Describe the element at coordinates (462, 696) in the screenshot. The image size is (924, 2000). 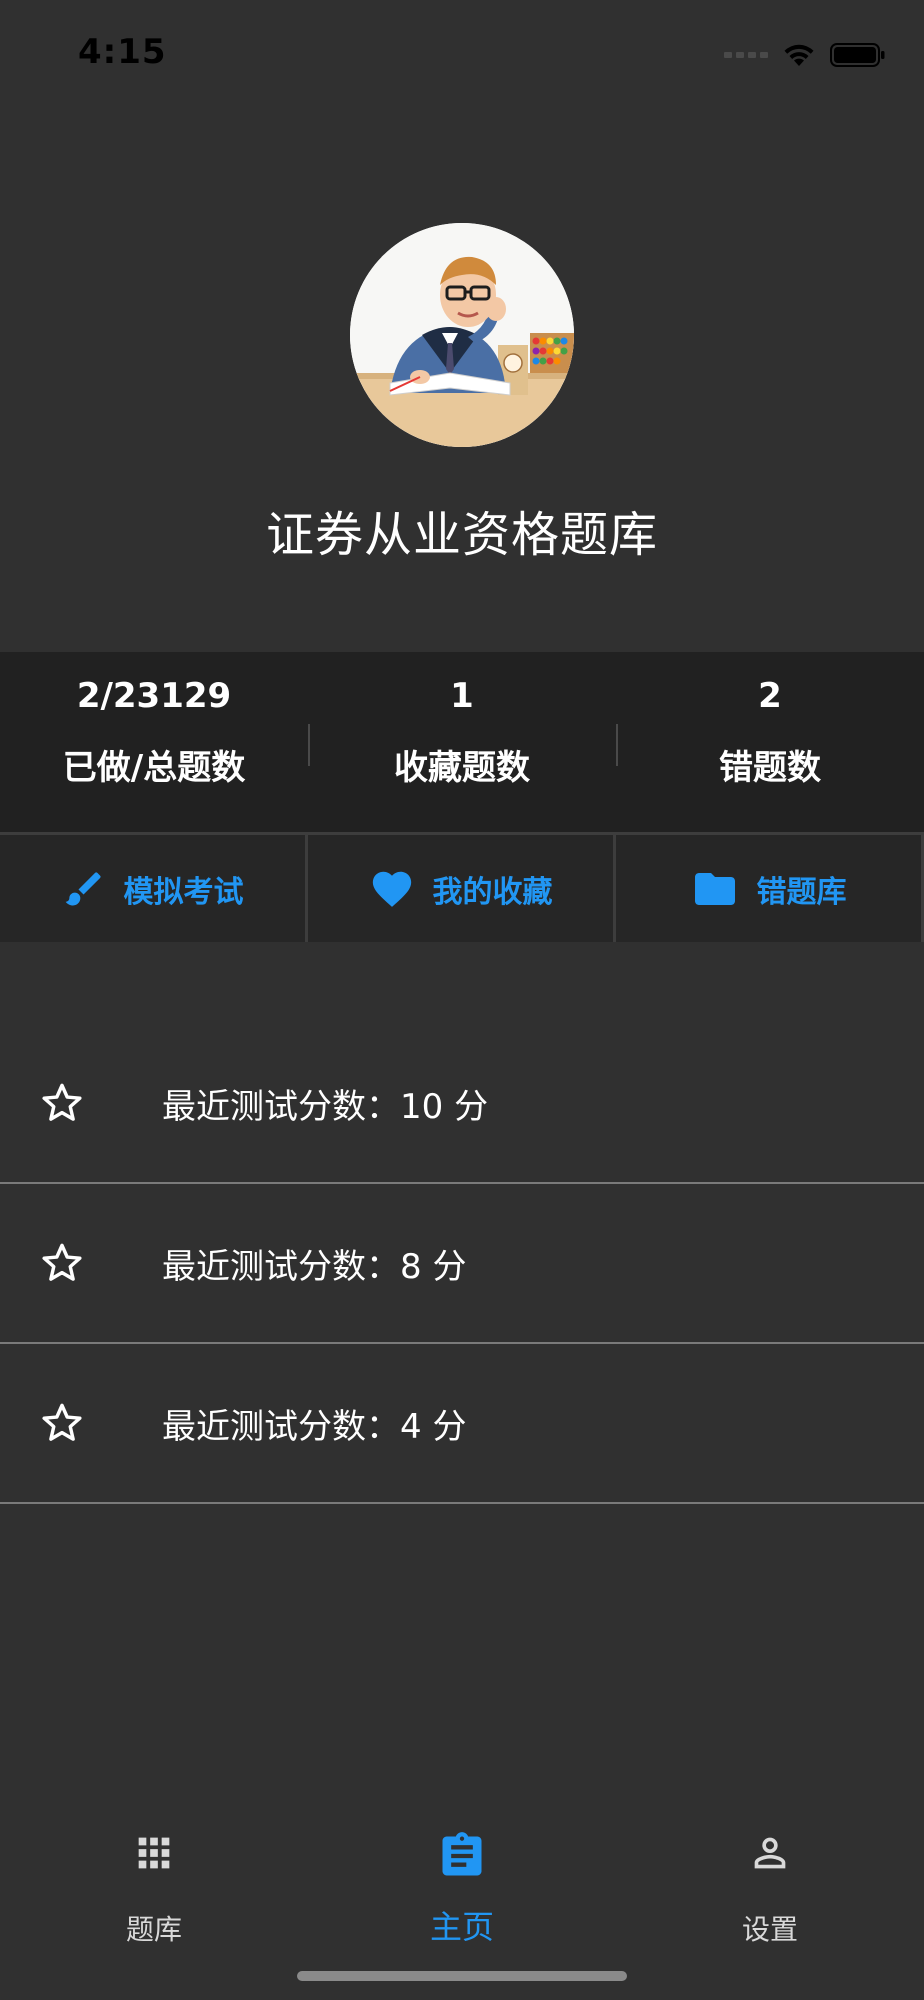
I see `stat-value: 1` at that location.